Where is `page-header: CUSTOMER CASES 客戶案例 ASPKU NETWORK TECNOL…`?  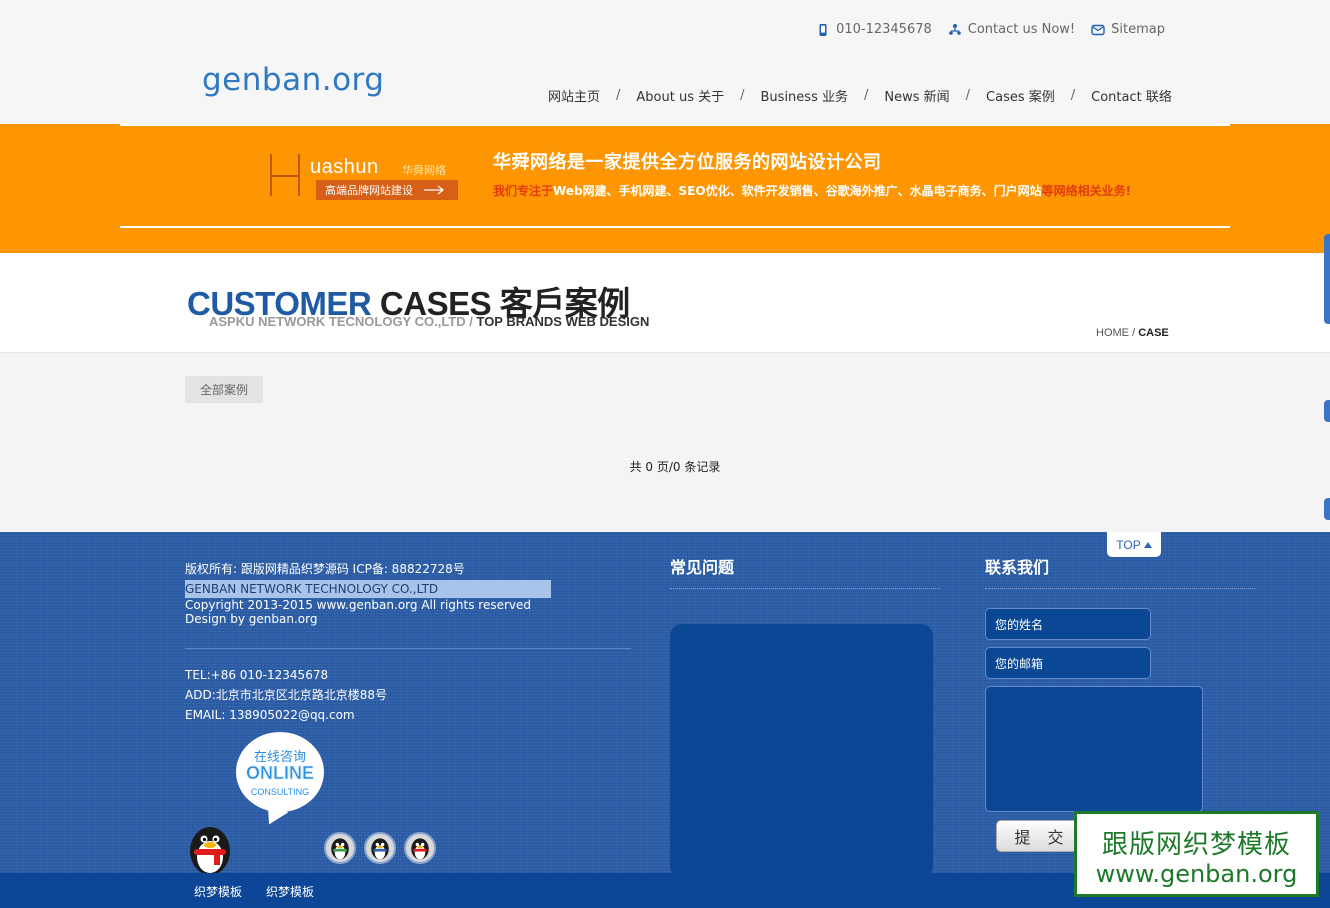 page-header: CUSTOMER CASES 客戶案例 ASPKU NETWORK TECNOL… is located at coordinates (665, 303).